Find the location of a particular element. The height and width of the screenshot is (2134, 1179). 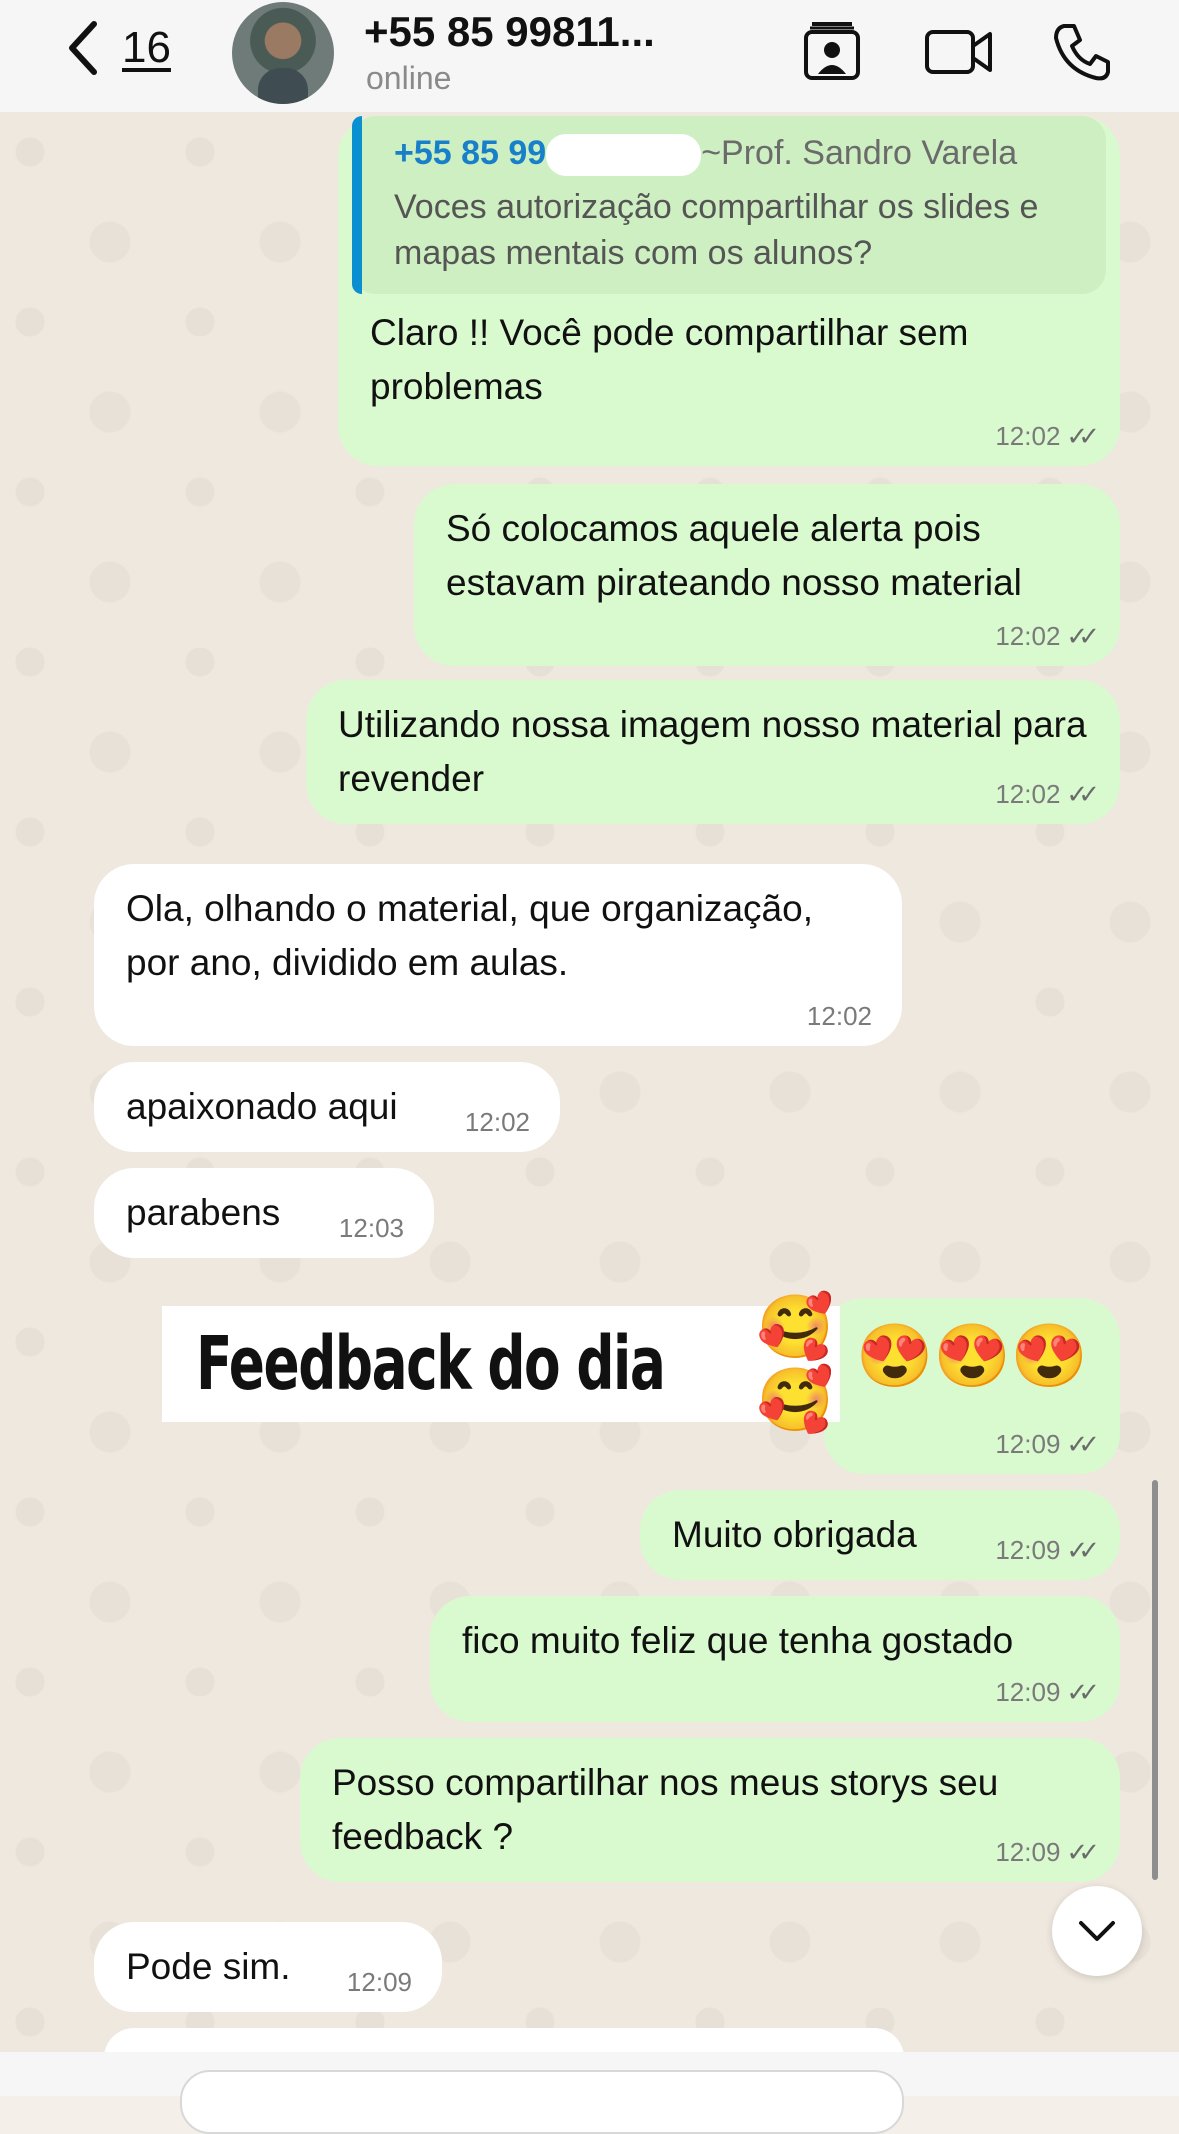

video-call-icon is located at coordinates (959, 52).